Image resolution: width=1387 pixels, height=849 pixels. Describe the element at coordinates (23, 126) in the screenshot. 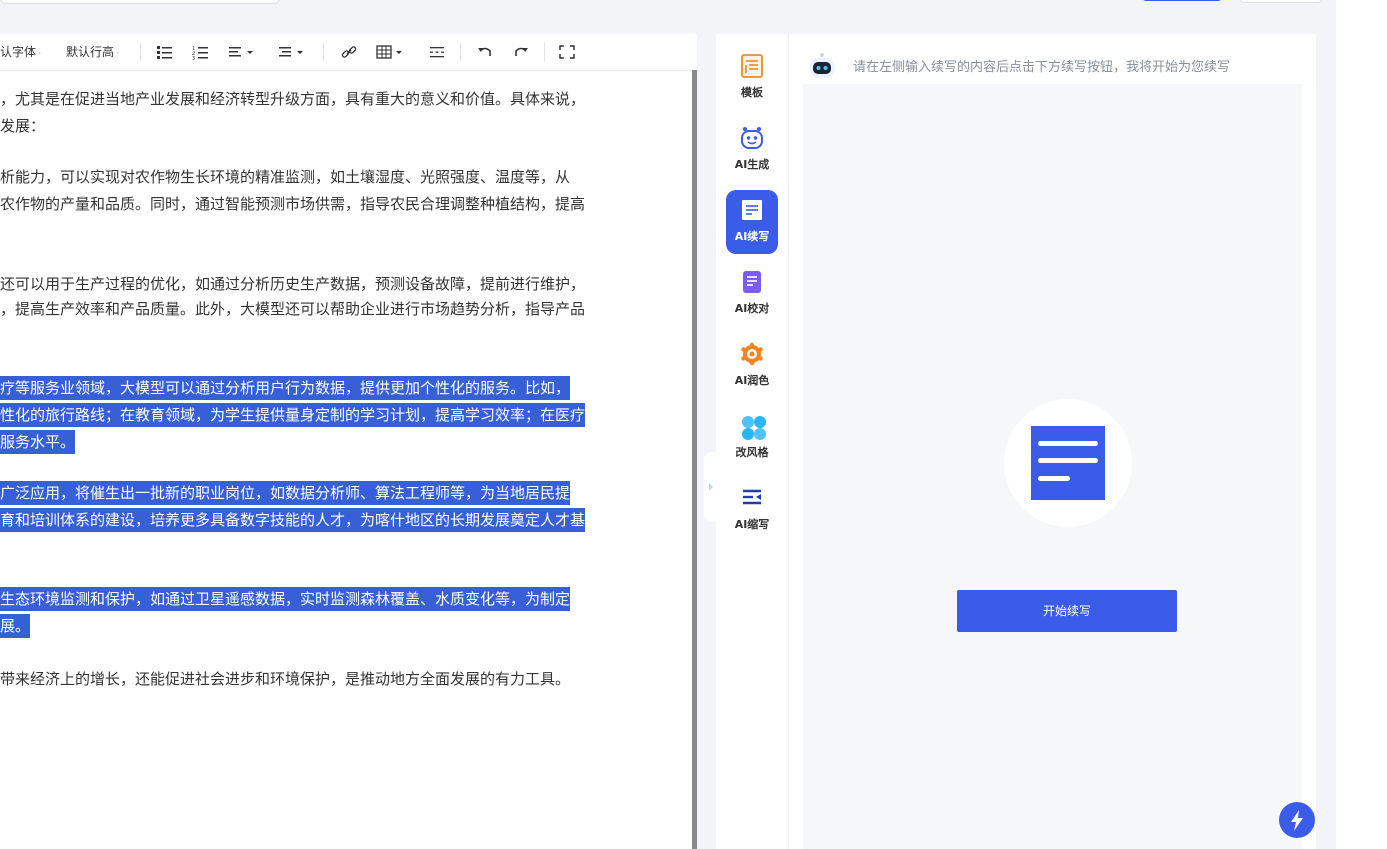

I see `paragraph-line: 发展：` at that location.